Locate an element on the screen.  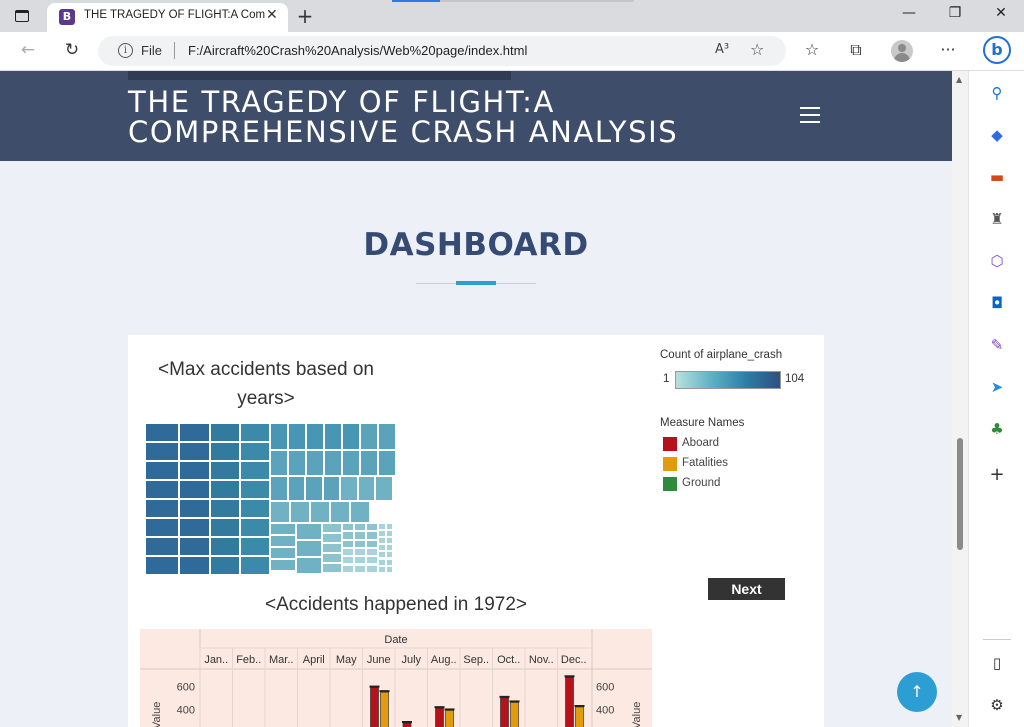
close-tab-icon: ✕ is located at coordinates (272, 15).